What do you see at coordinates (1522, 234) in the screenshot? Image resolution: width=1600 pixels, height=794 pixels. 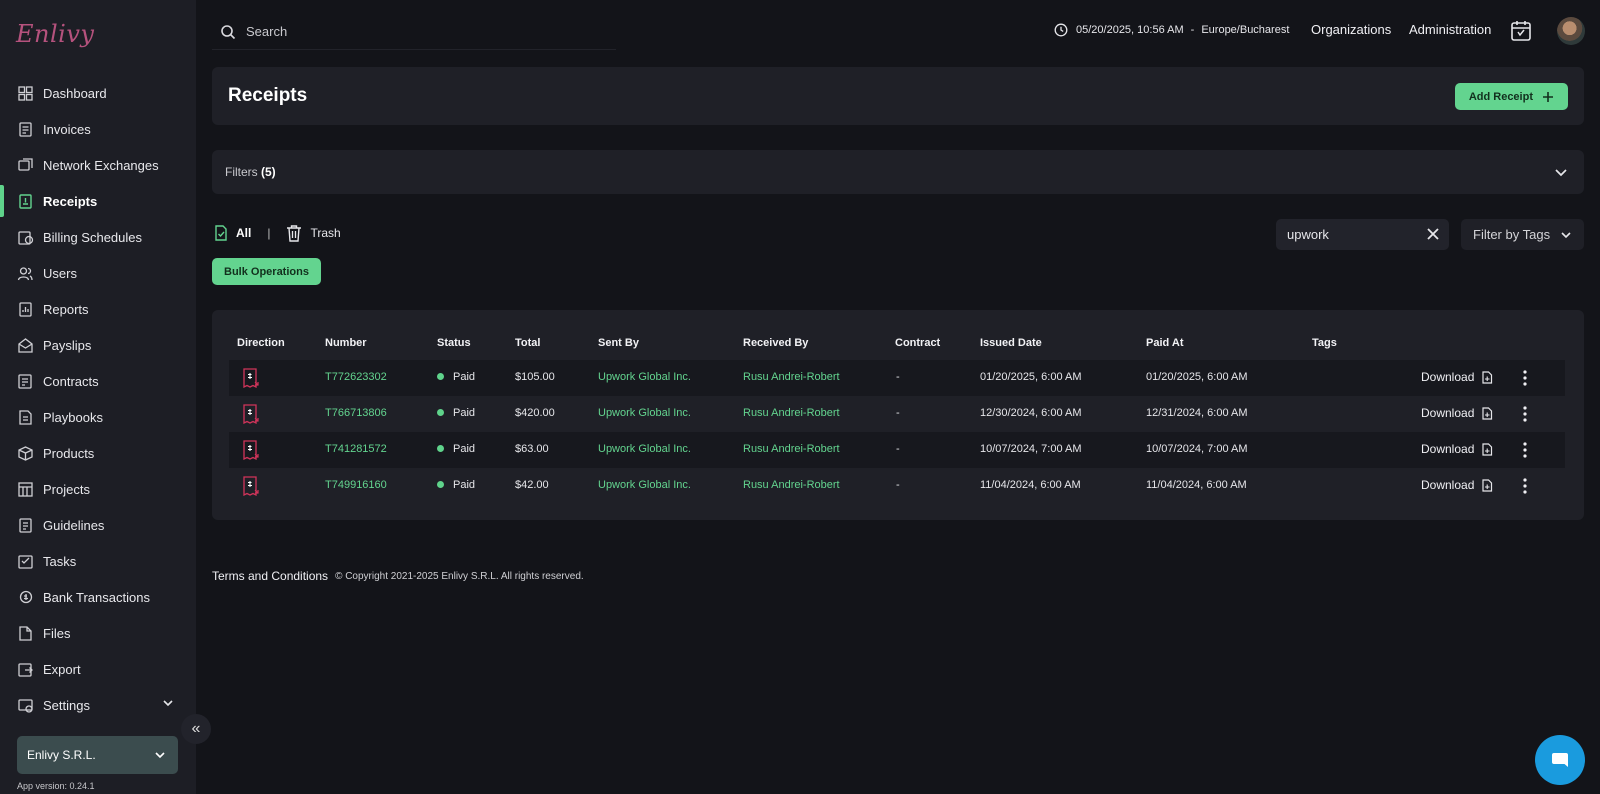 I see `filter-by-tags-select: Filter by Tags` at bounding box center [1522, 234].